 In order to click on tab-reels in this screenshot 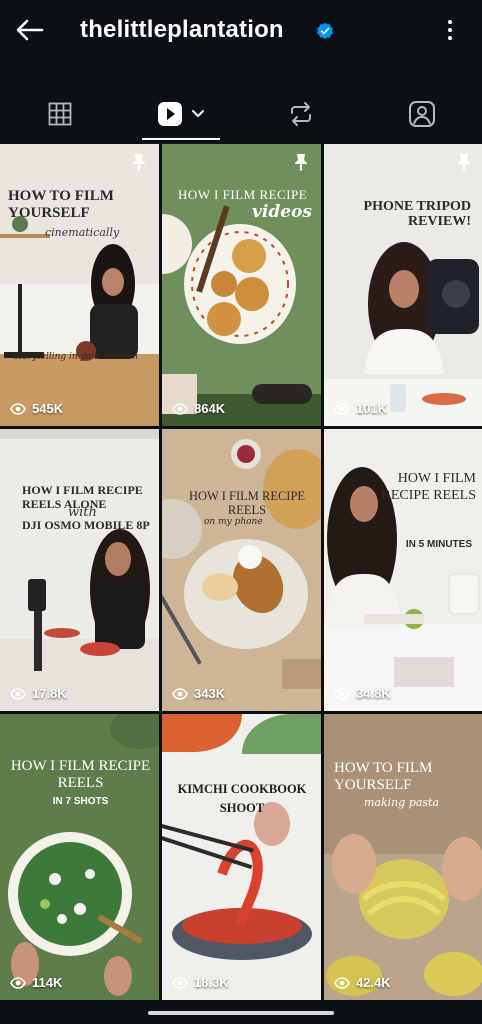, I will do `click(181, 114)`.